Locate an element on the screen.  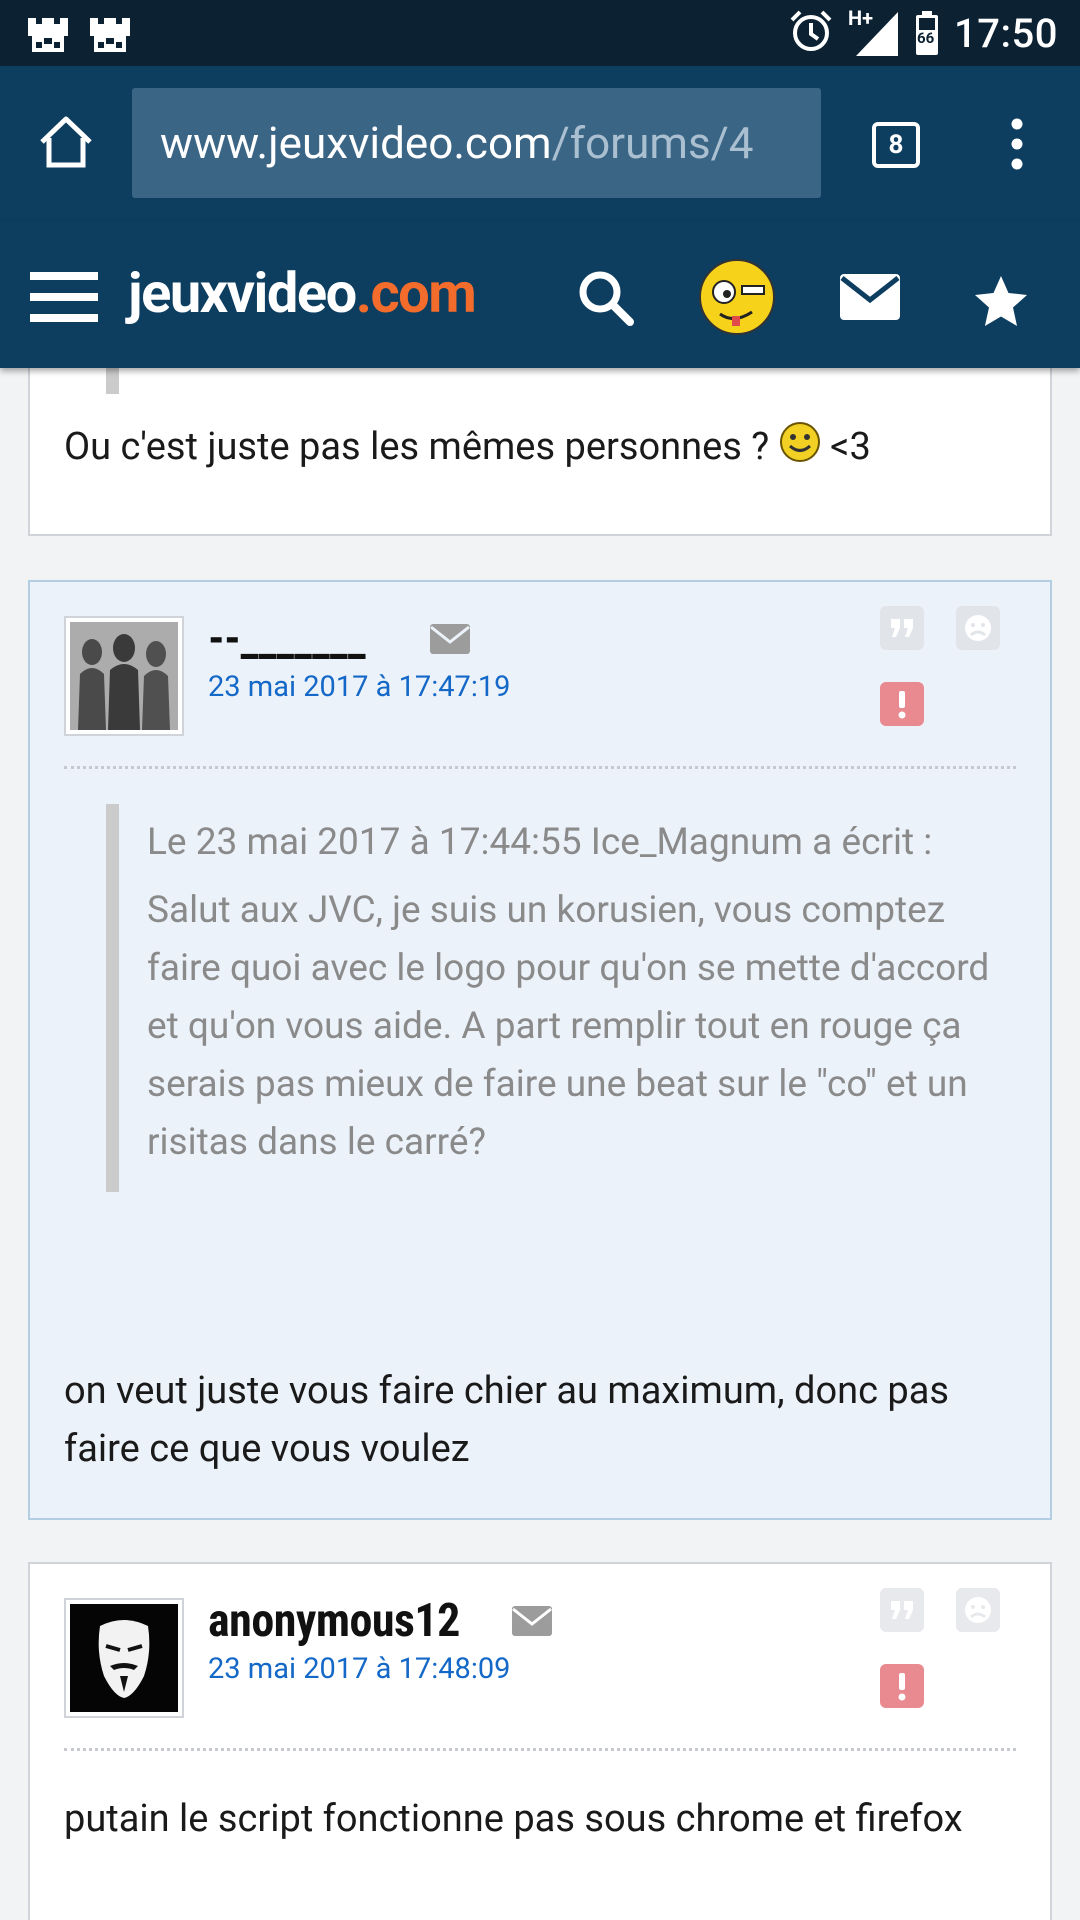
mail-icon is located at coordinates (870, 297).